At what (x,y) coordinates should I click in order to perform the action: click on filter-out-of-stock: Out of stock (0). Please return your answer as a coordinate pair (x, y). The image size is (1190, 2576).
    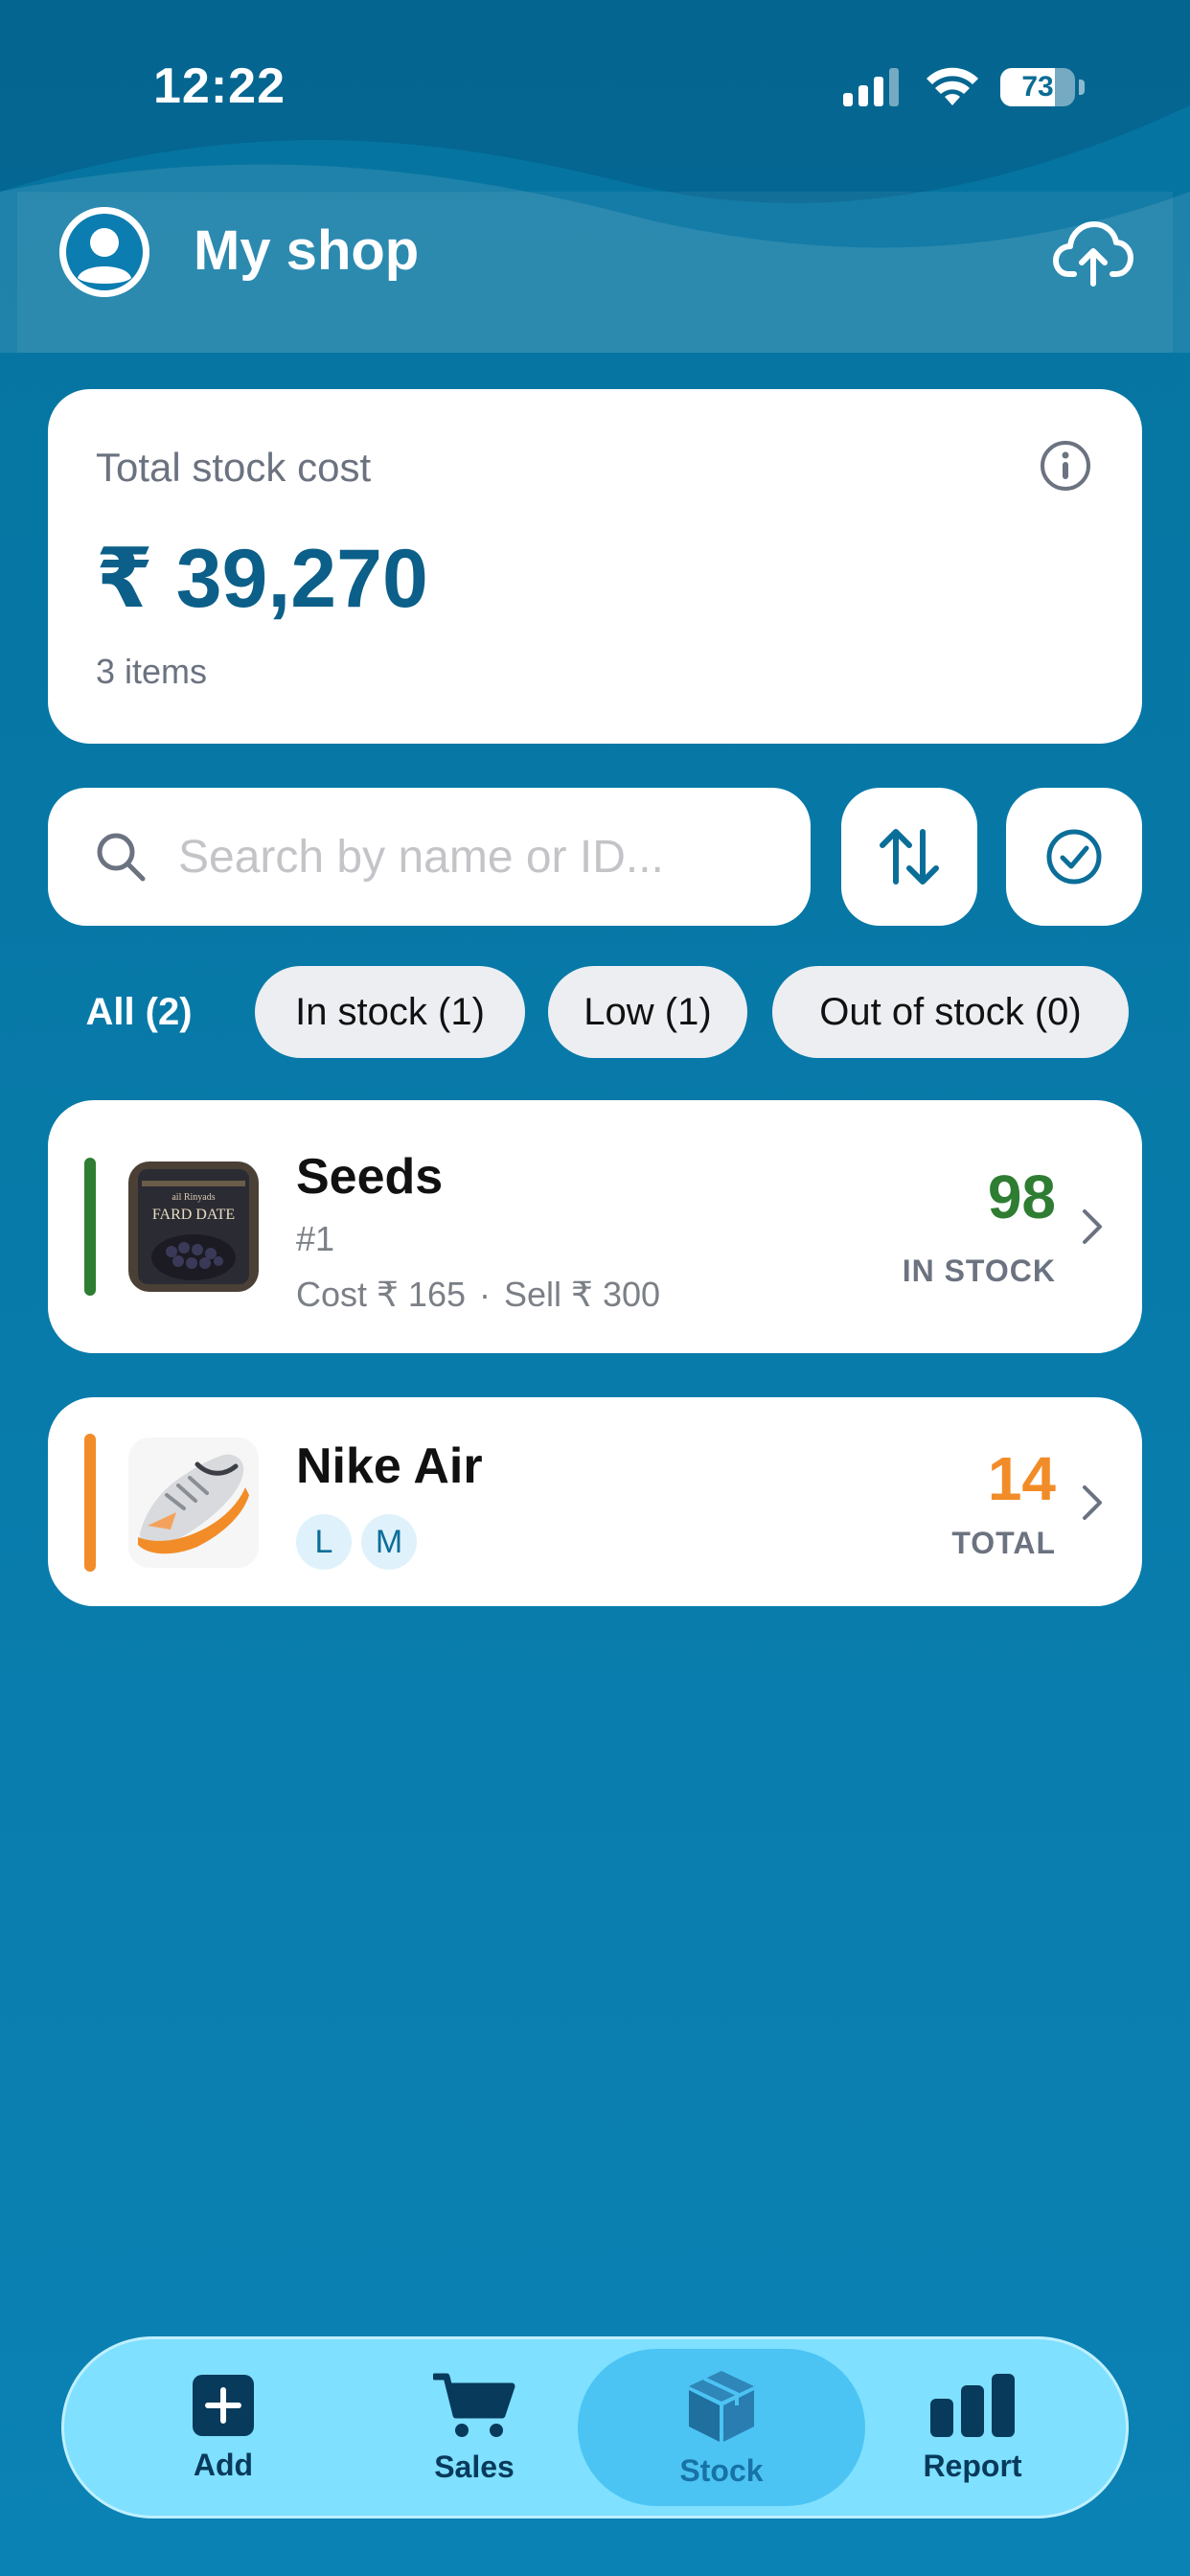
    Looking at the image, I should click on (951, 1012).